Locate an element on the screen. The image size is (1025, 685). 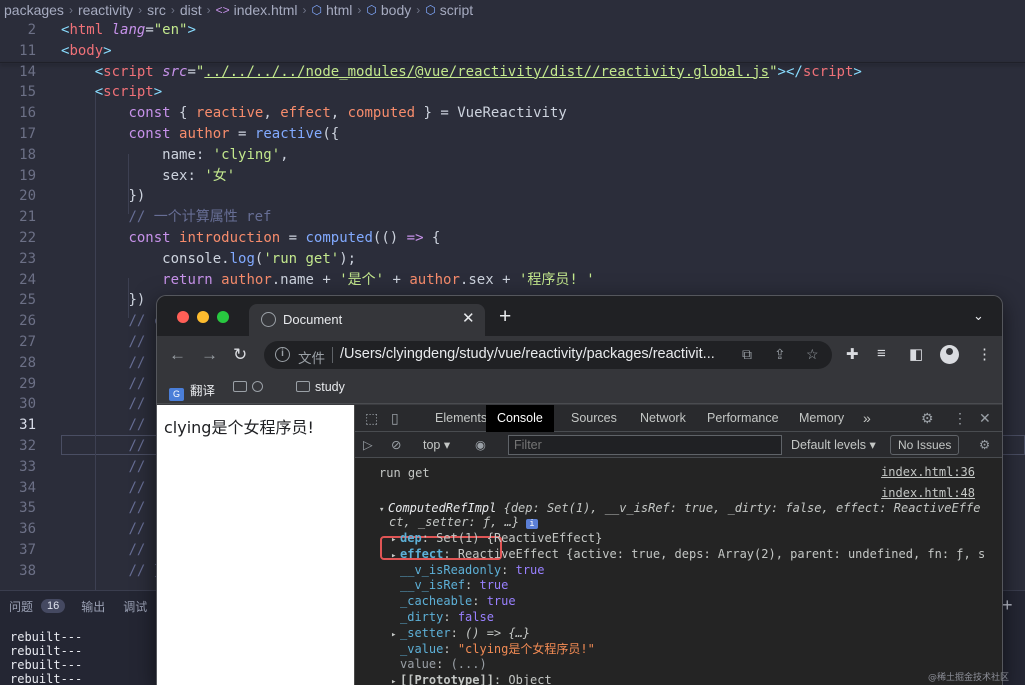
terminal-line: rebuilt--- is located at coordinates (46, 637).